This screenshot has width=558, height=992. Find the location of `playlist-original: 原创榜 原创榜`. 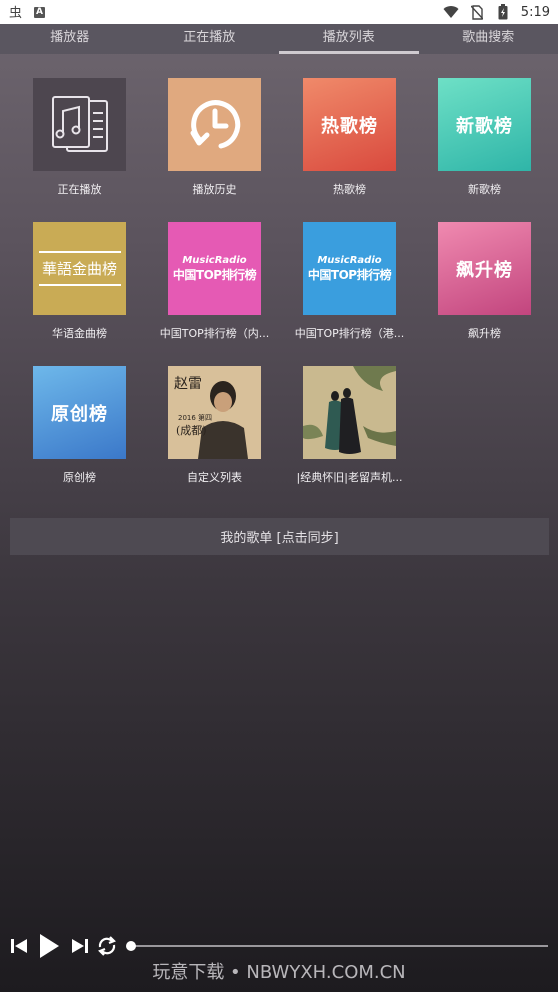

playlist-original: 原创榜 原创榜 is located at coordinates (79, 423).